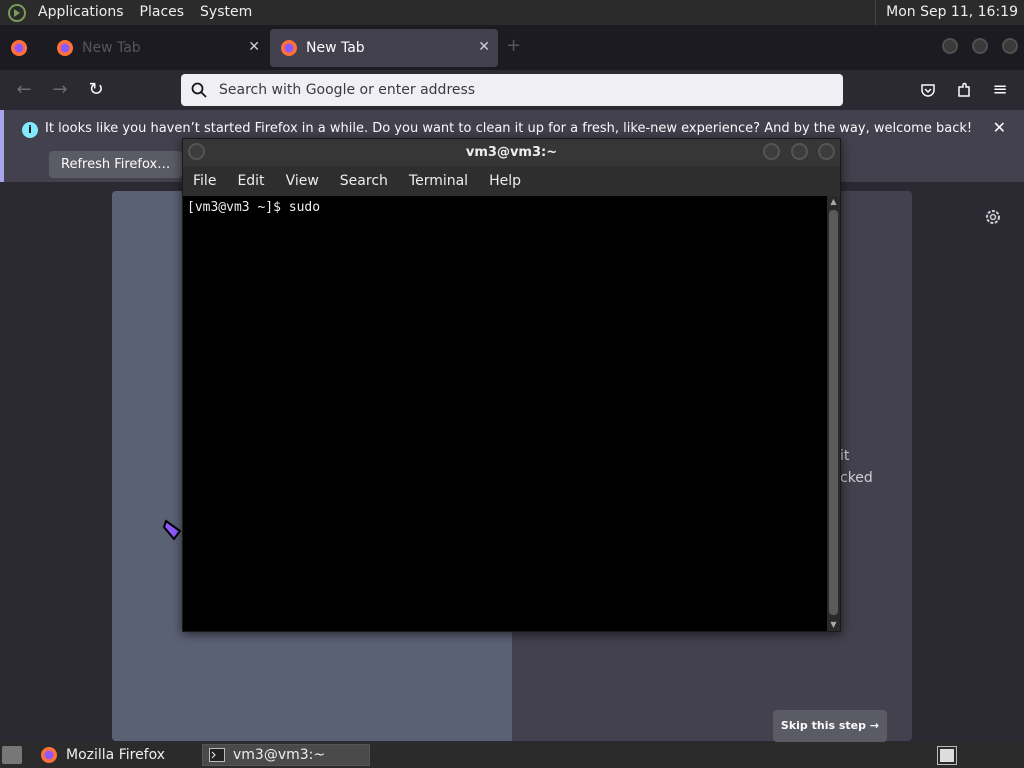 The image size is (1024, 768). Describe the element at coordinates (856, 467) in the screenshot. I see `welcome-partial-text: it cked` at that location.